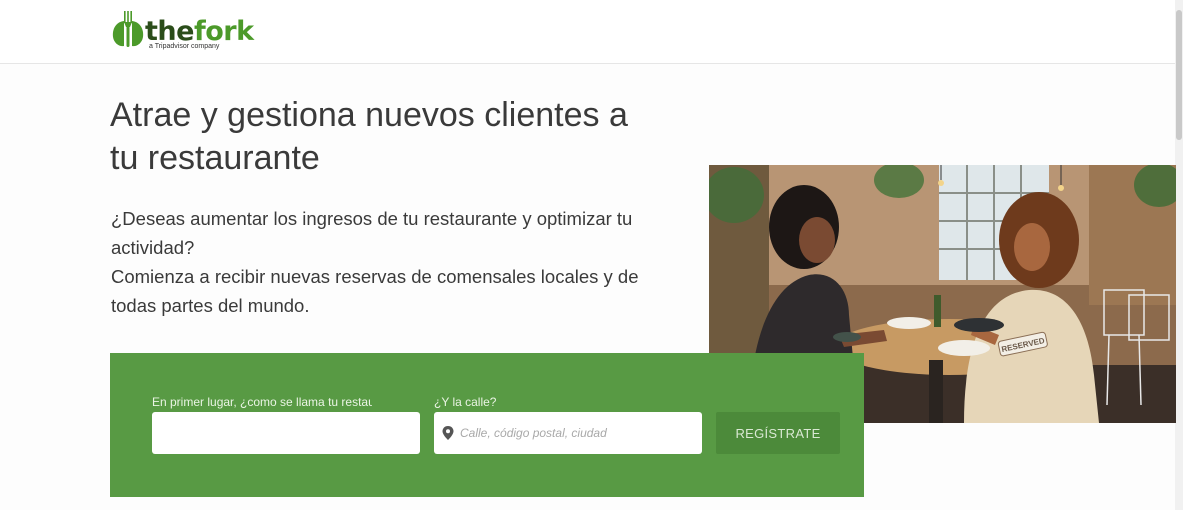 This screenshot has width=1183, height=510. What do you see at coordinates (568, 433) in the screenshot?
I see `street-address-input` at bounding box center [568, 433].